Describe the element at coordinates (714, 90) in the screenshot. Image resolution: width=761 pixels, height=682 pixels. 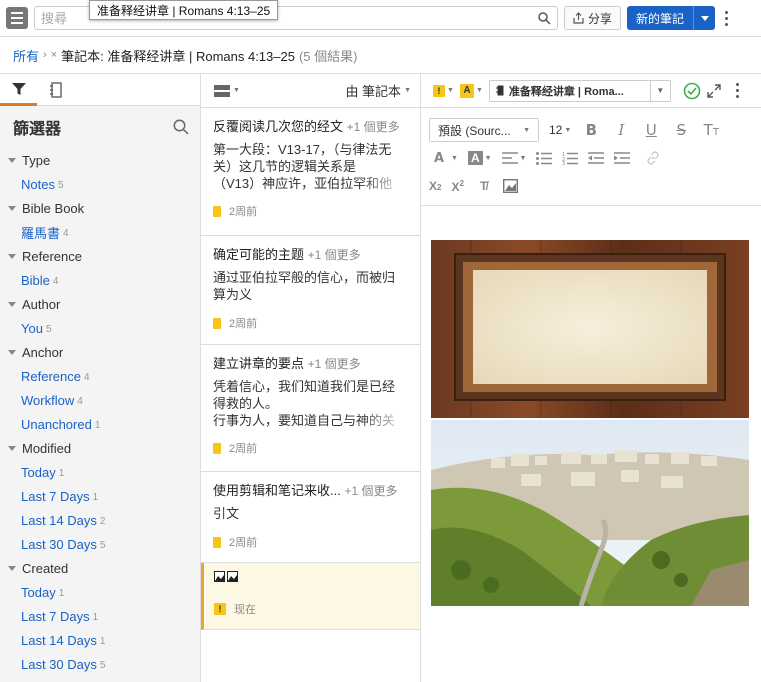
I see `expand-icon` at that location.